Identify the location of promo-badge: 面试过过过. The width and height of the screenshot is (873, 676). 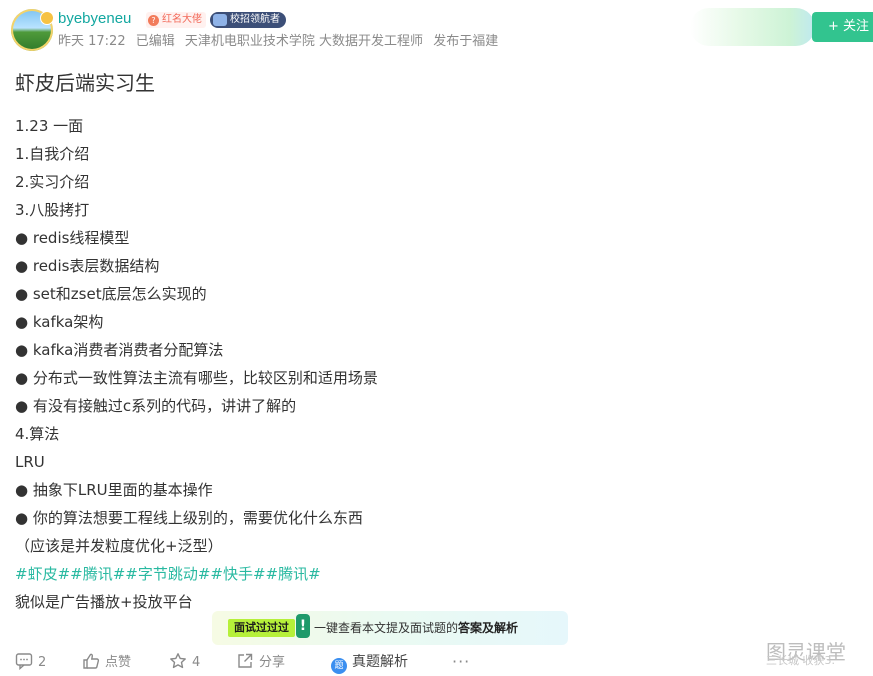
(261, 628).